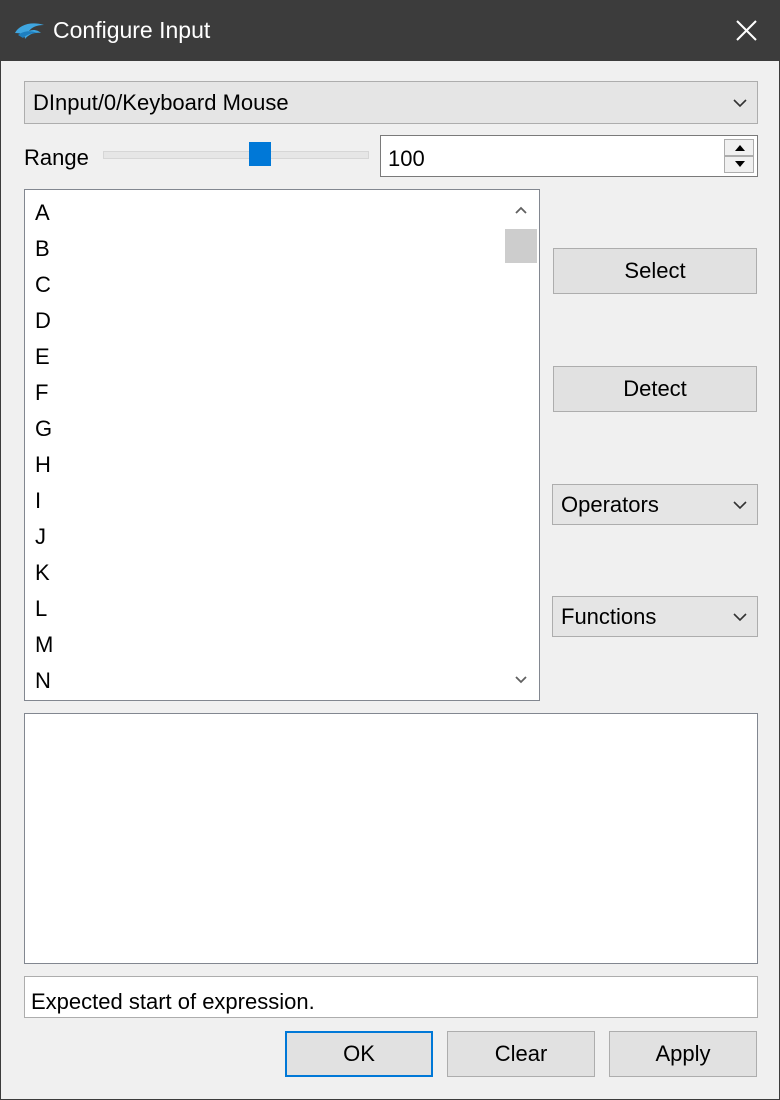  What do you see at coordinates (609, 616) in the screenshot?
I see `functions-label: Functions` at bounding box center [609, 616].